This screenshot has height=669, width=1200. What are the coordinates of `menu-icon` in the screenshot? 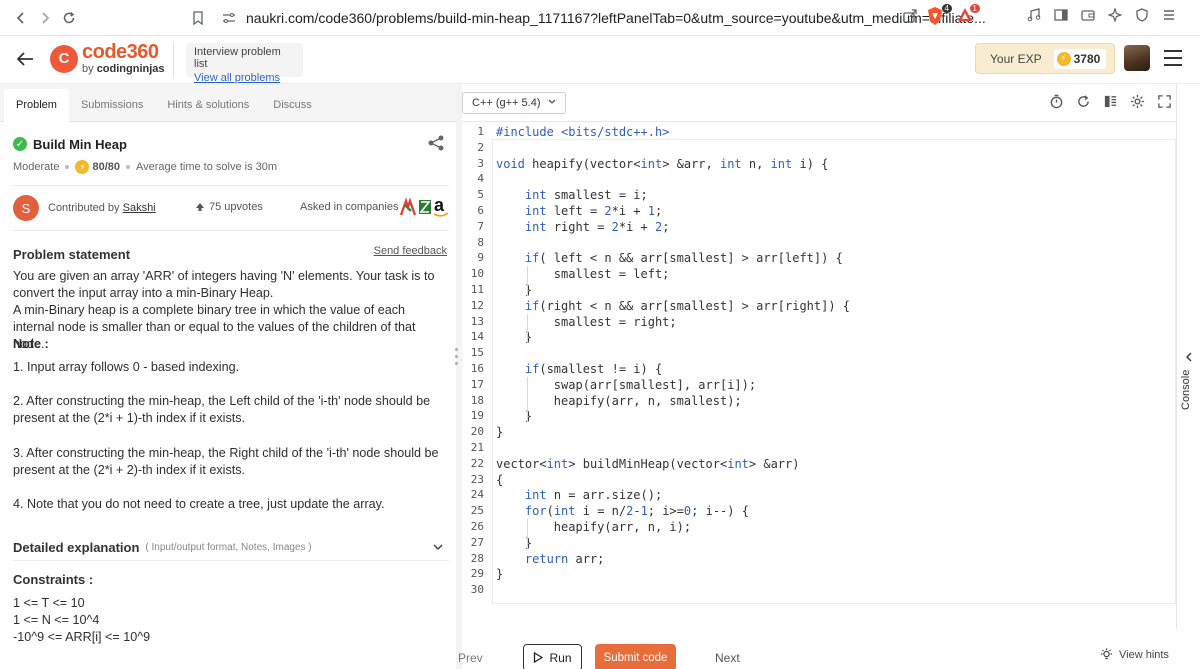 It's located at (1169, 15).